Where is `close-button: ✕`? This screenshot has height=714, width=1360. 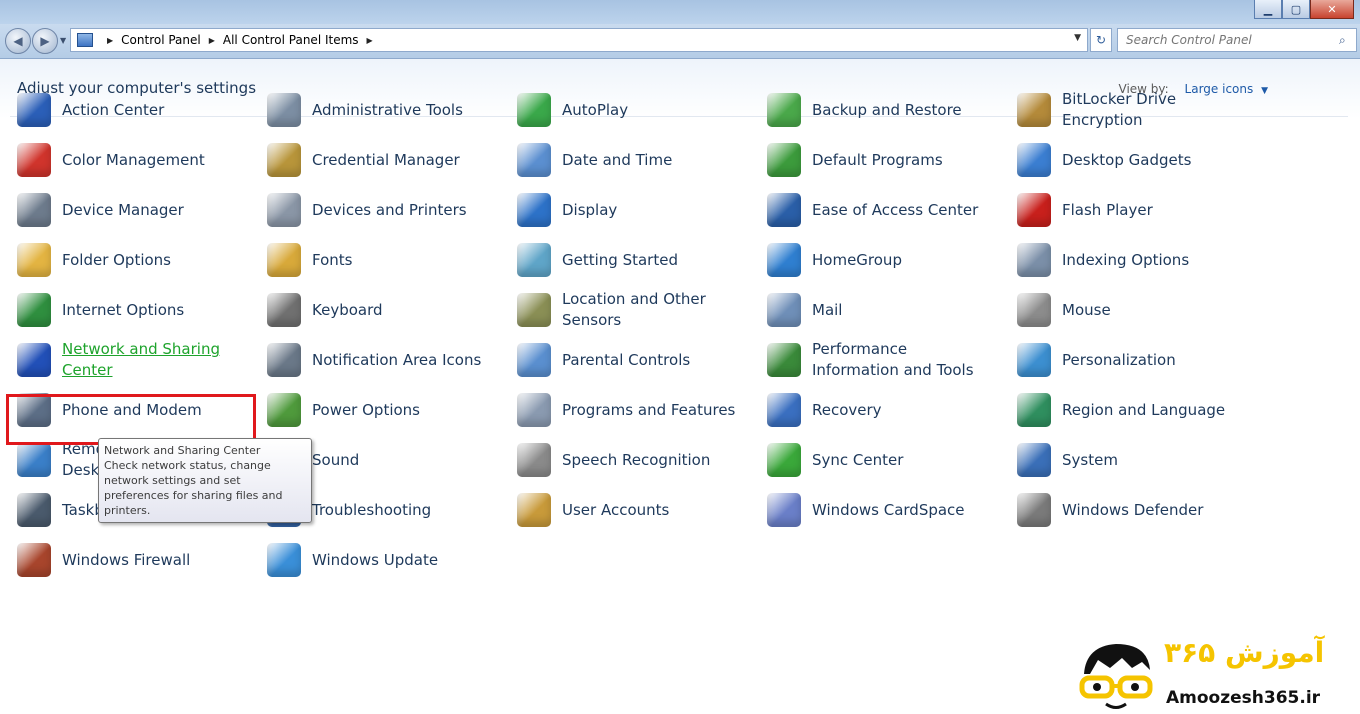
close-button: ✕ is located at coordinates (1332, 9).